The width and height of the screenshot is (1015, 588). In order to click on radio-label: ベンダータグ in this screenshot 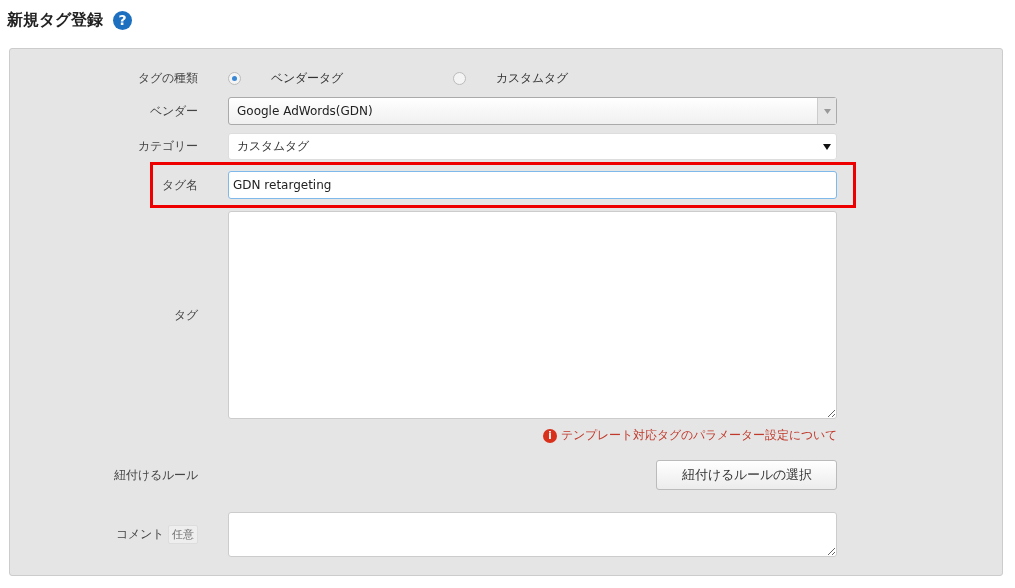, I will do `click(307, 78)`.